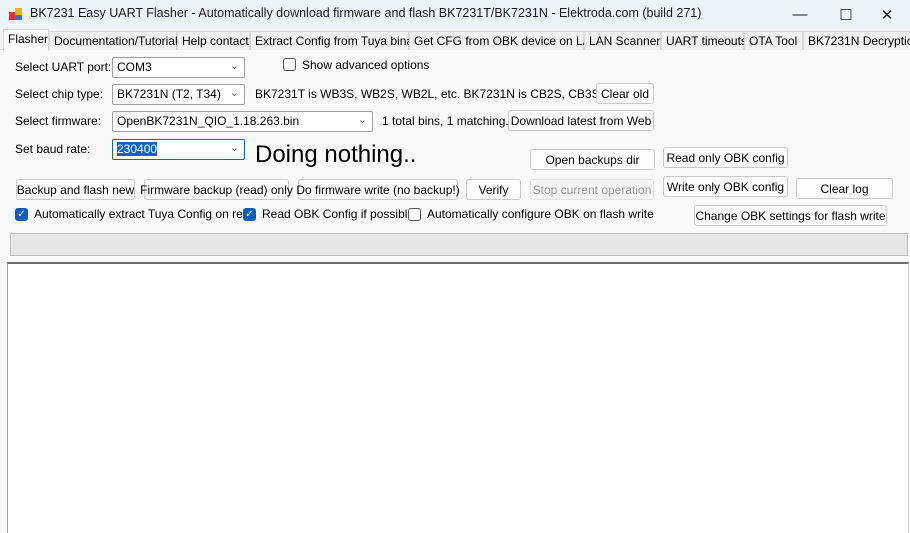 The height and width of the screenshot is (533, 910). I want to click on write-obk-config-button: Write only OBK config, so click(725, 186).